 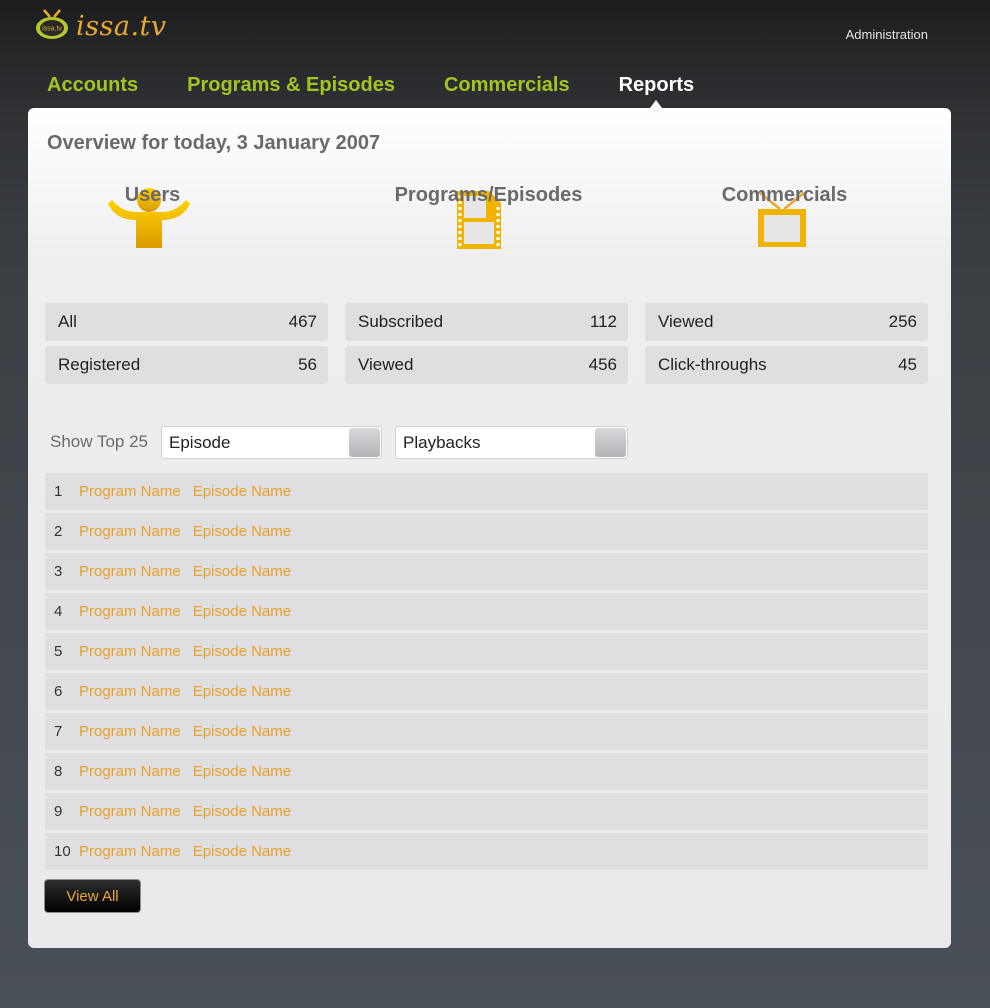 What do you see at coordinates (58, 531) in the screenshot?
I see `rank-number: 2` at bounding box center [58, 531].